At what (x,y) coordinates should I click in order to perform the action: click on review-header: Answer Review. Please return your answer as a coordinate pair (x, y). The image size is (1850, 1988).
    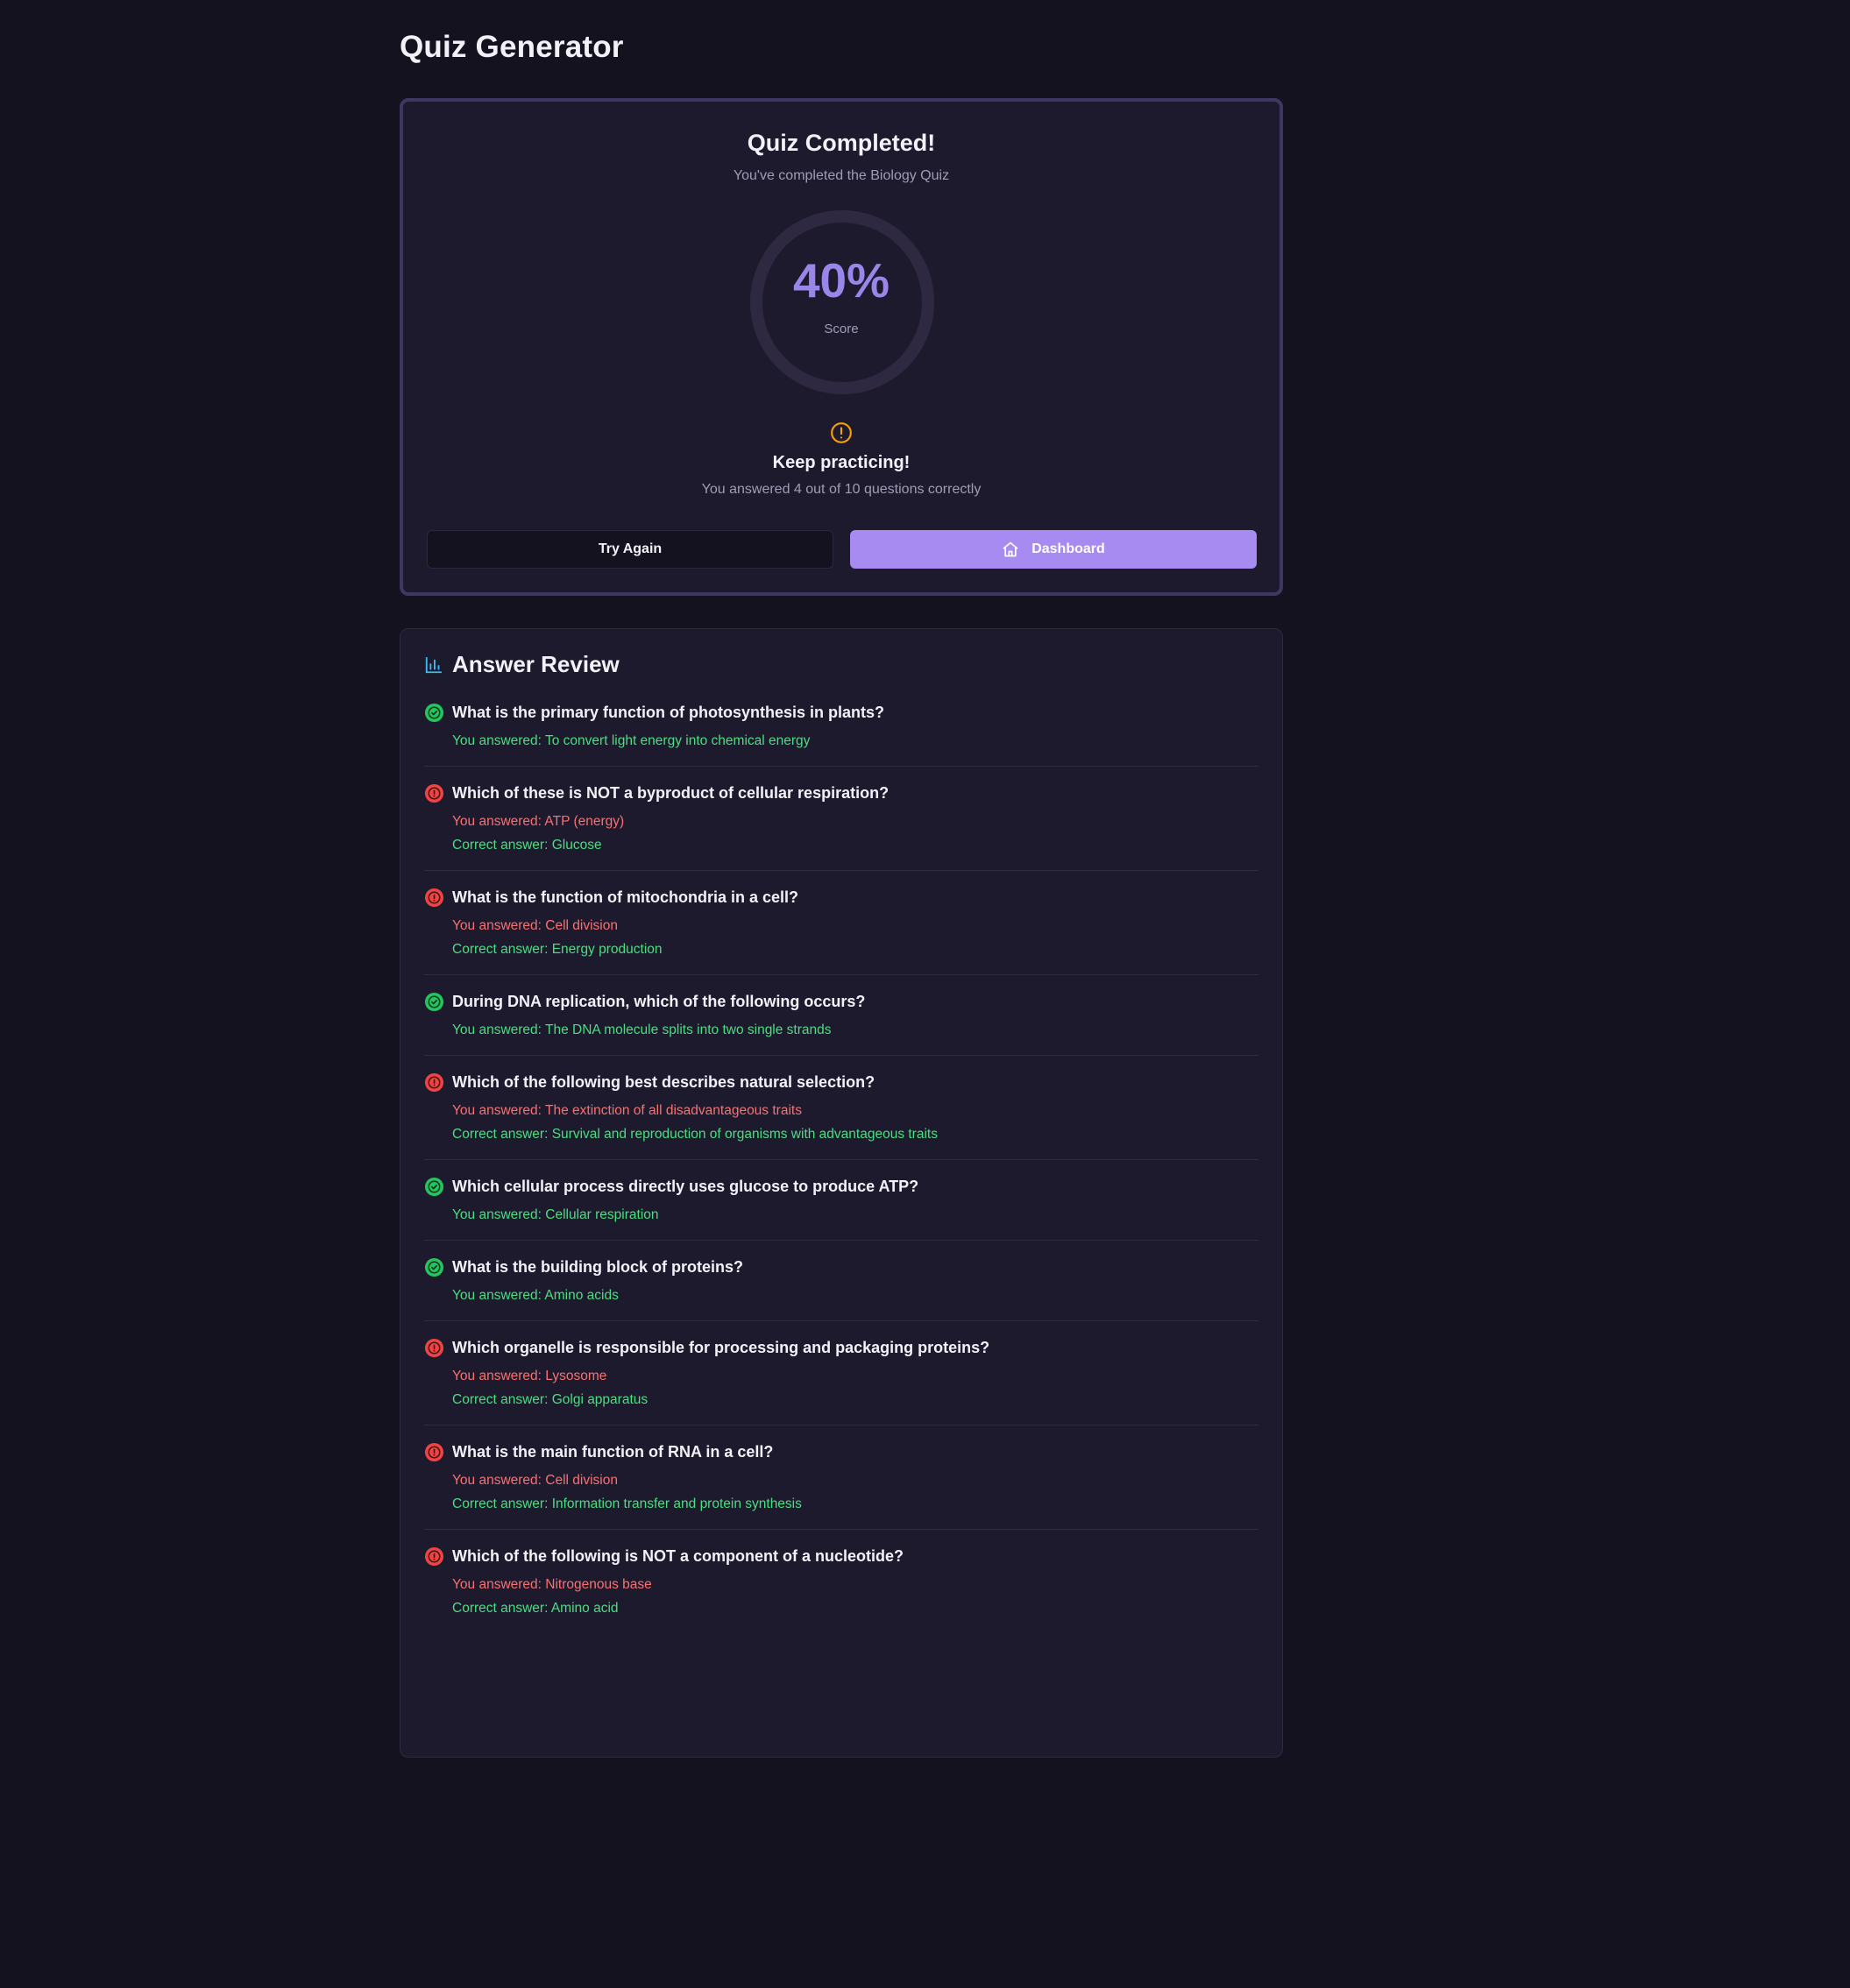
    Looking at the image, I should click on (522, 664).